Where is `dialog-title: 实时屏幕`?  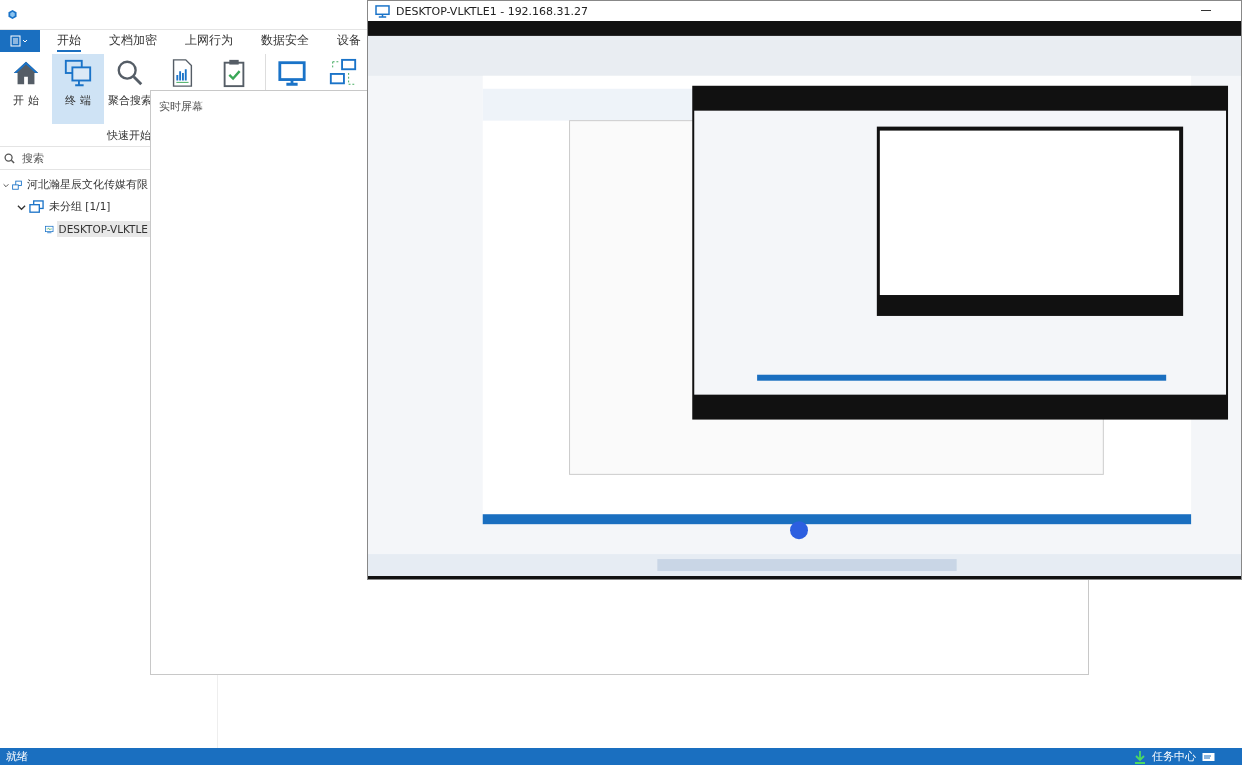 dialog-title: 实时屏幕 is located at coordinates (181, 106).